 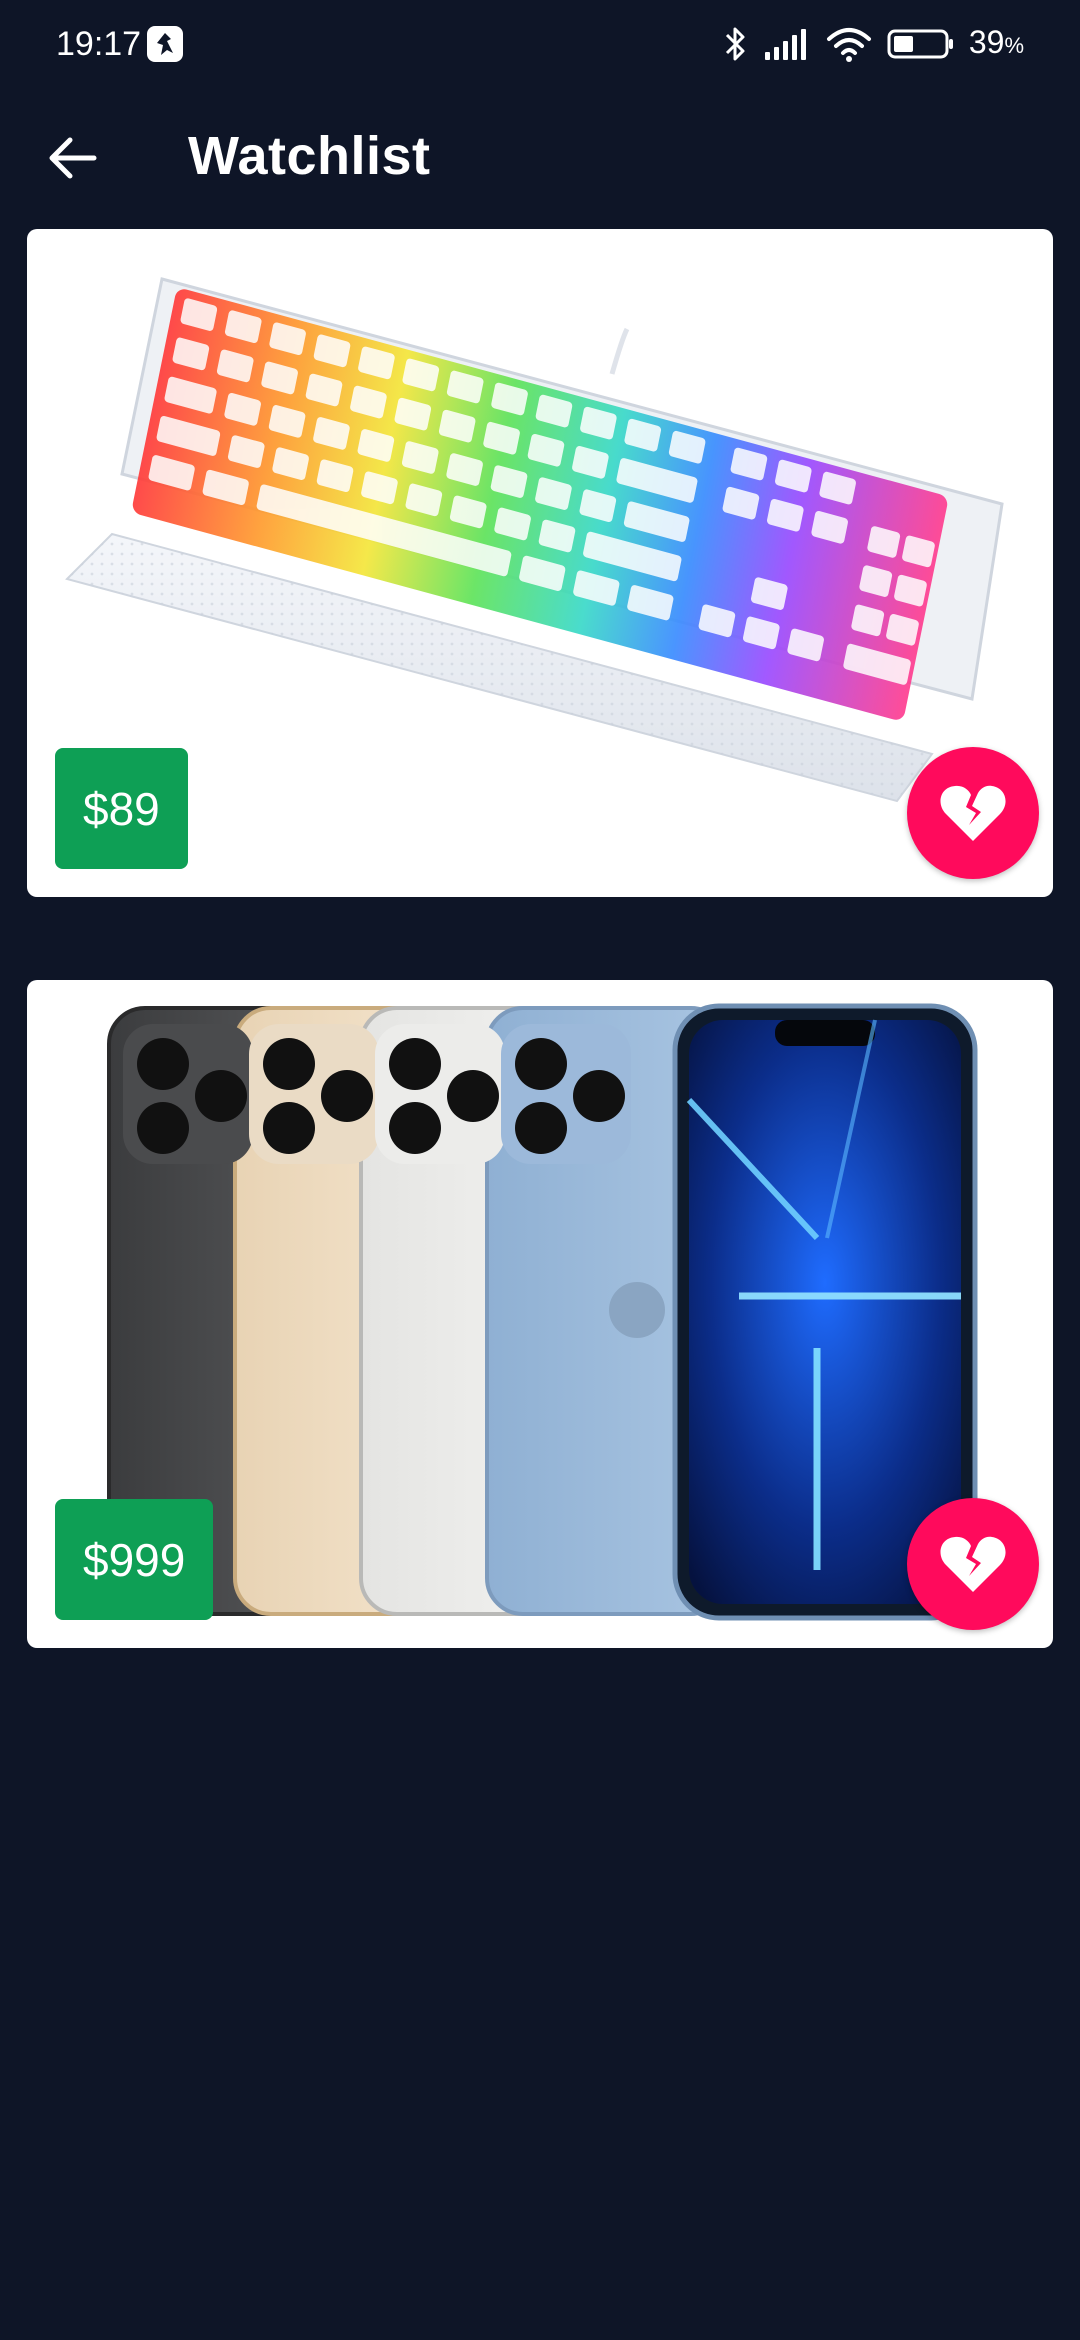 What do you see at coordinates (309, 156) in the screenshot?
I see `page-title: Watchlist` at bounding box center [309, 156].